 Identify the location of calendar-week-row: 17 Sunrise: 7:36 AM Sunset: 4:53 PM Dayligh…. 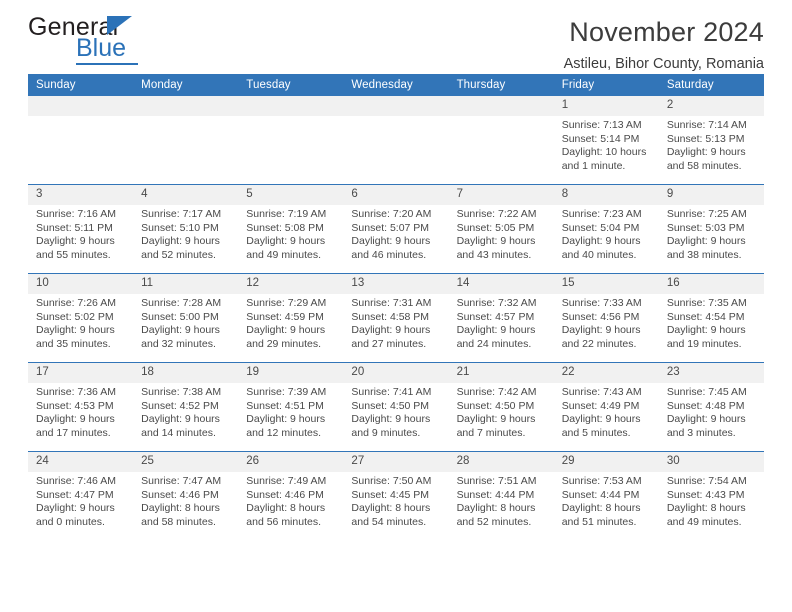
(396, 407).